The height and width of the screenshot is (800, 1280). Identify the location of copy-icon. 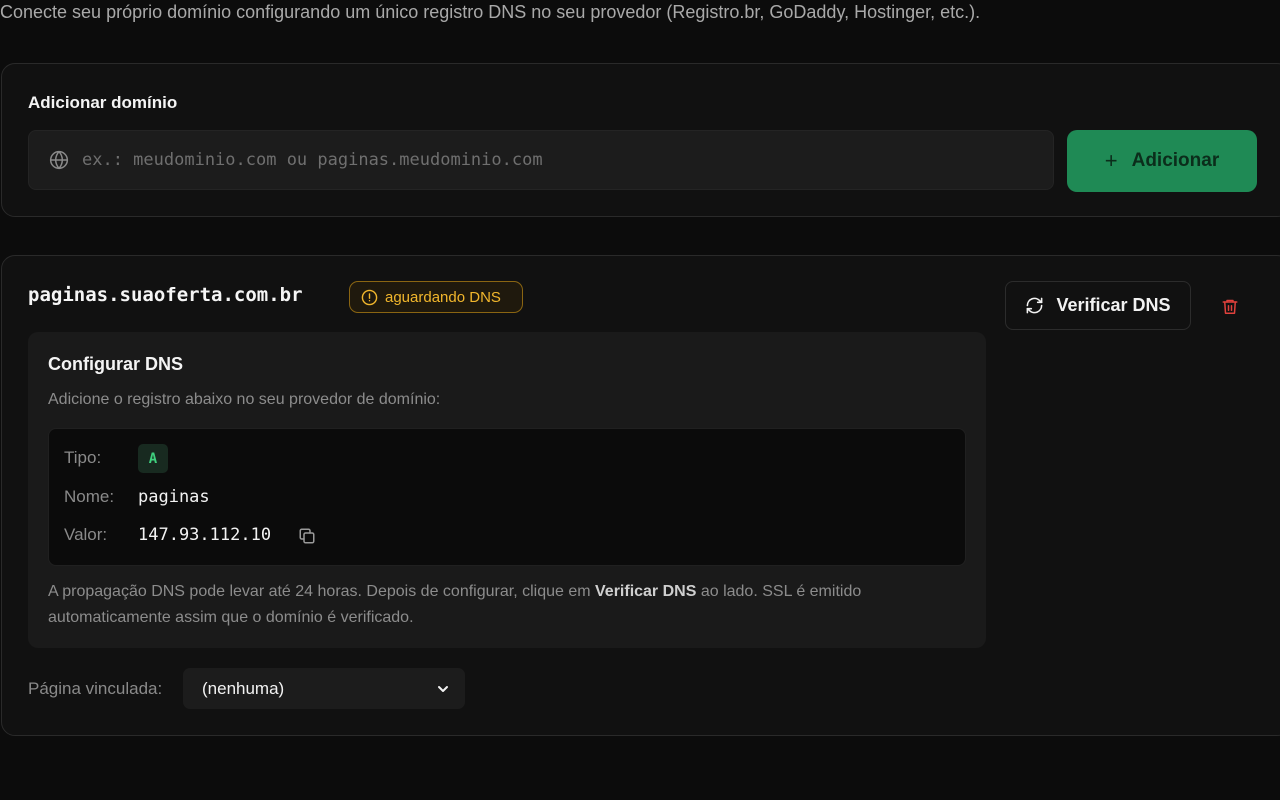
(307, 537).